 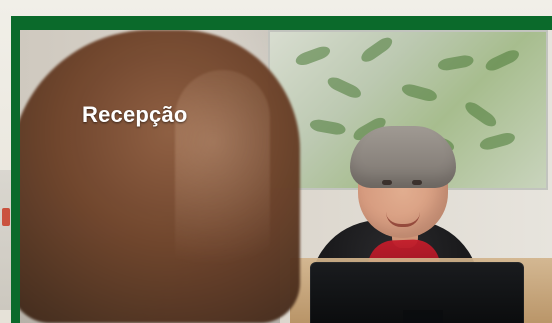 I want to click on photo-caption: Recepção, so click(x=135, y=114).